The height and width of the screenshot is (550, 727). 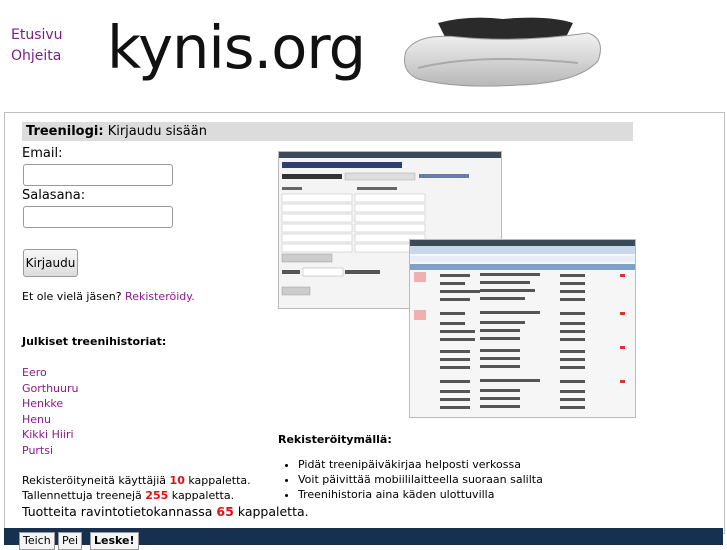 I want to click on user-link-henkke: Henkke, so click(x=50, y=404).